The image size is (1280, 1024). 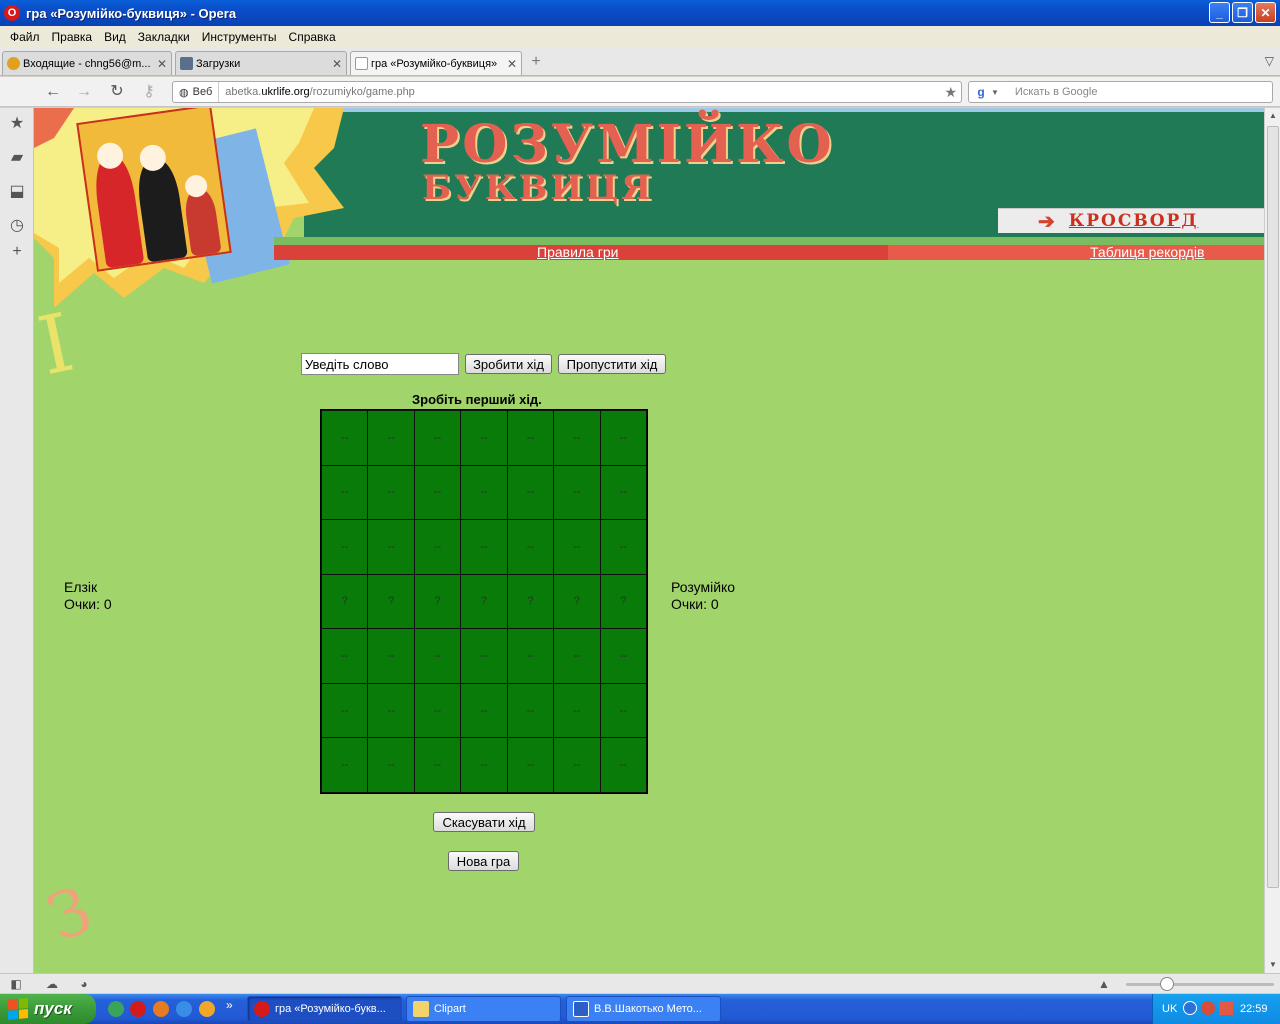 I want to click on close-button: ✕, so click(x=1265, y=12).